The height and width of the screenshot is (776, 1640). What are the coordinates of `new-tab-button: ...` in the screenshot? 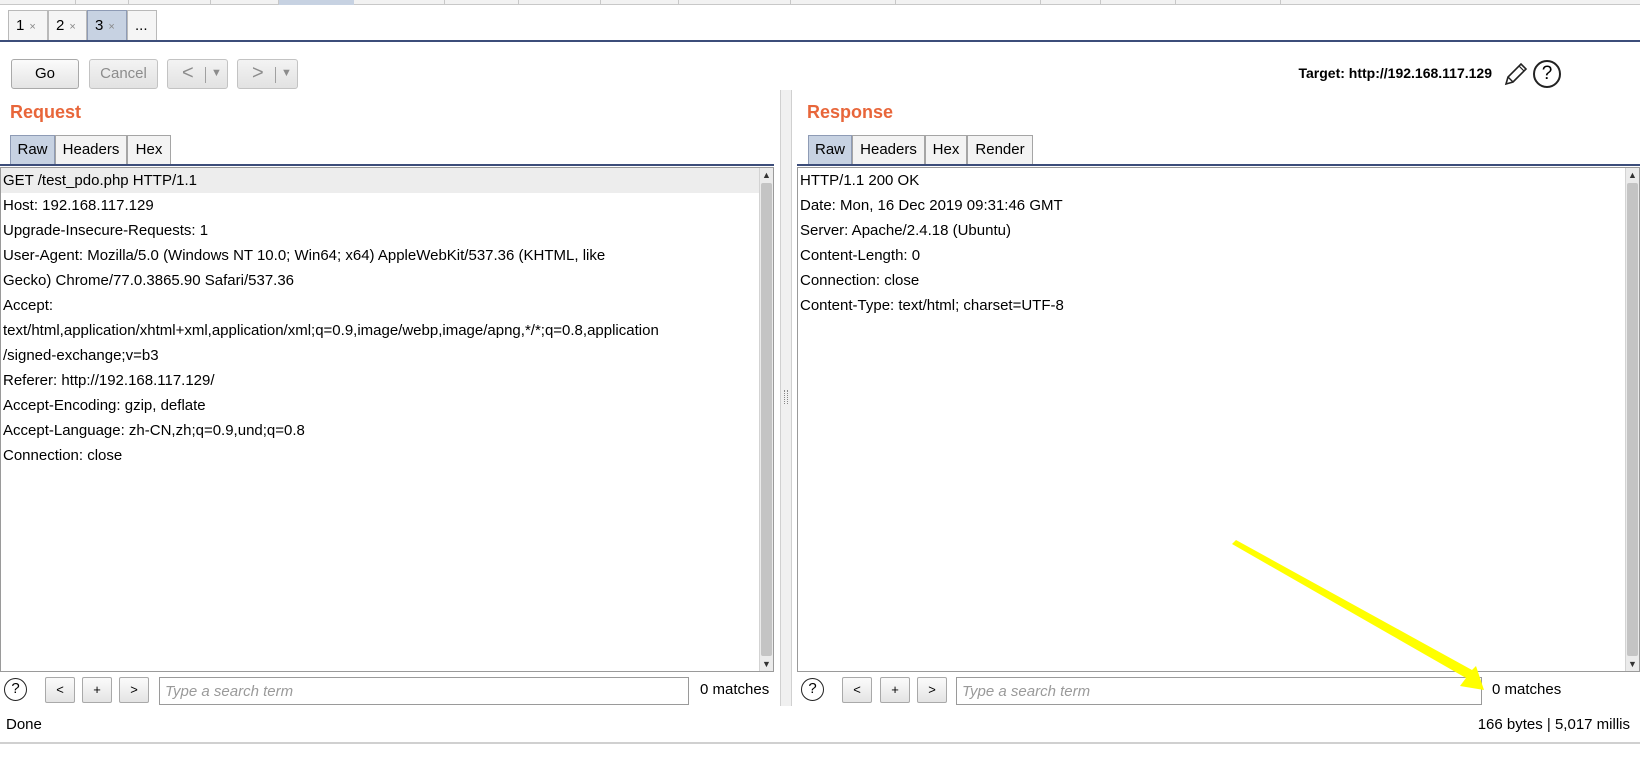 It's located at (142, 25).